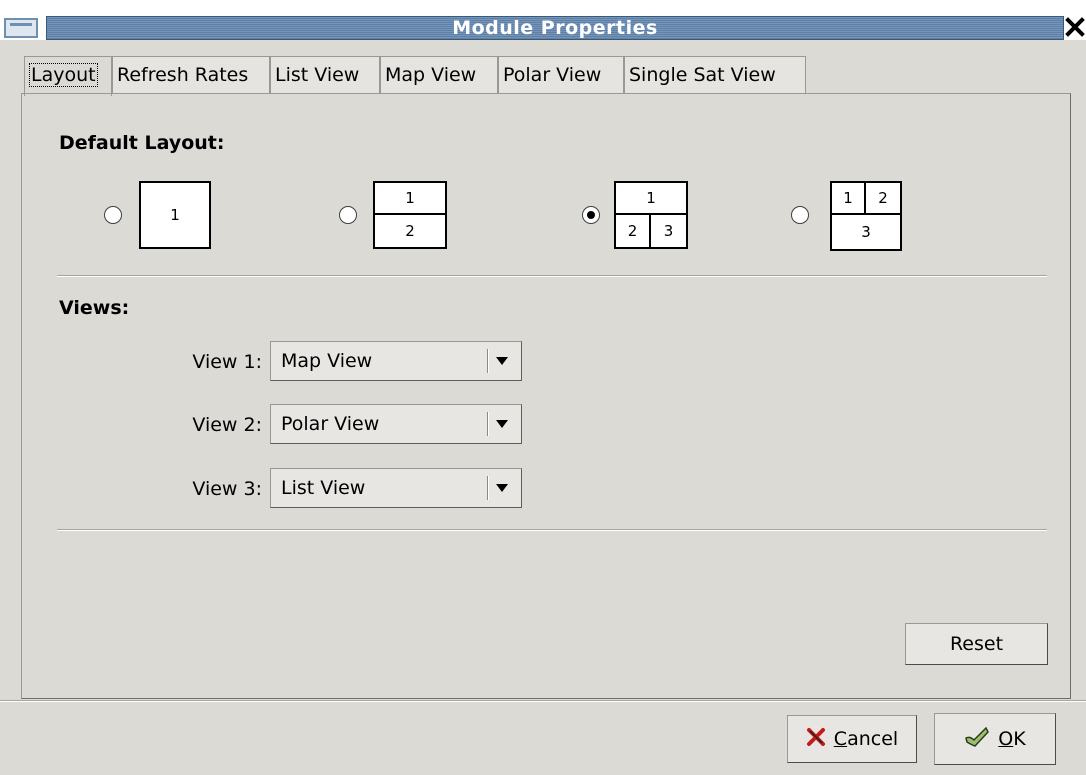 This screenshot has width=1086, height=775. What do you see at coordinates (866, 216) in the screenshot?
I see `layout-preview-4: 1 2 3` at bounding box center [866, 216].